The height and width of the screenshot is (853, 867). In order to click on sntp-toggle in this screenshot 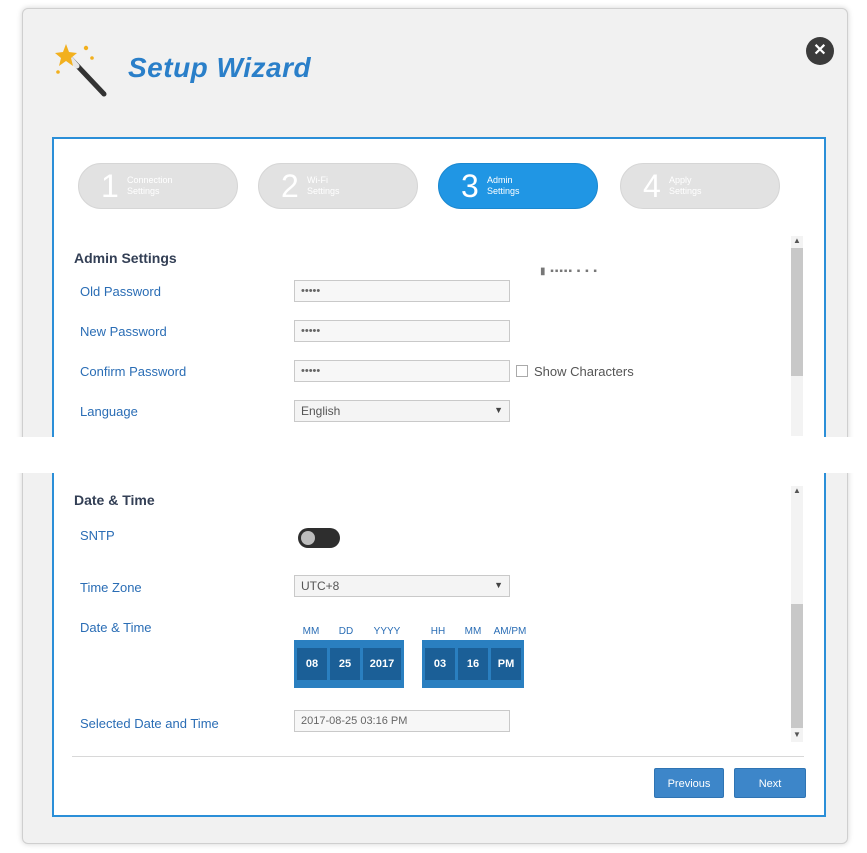, I will do `click(319, 538)`.